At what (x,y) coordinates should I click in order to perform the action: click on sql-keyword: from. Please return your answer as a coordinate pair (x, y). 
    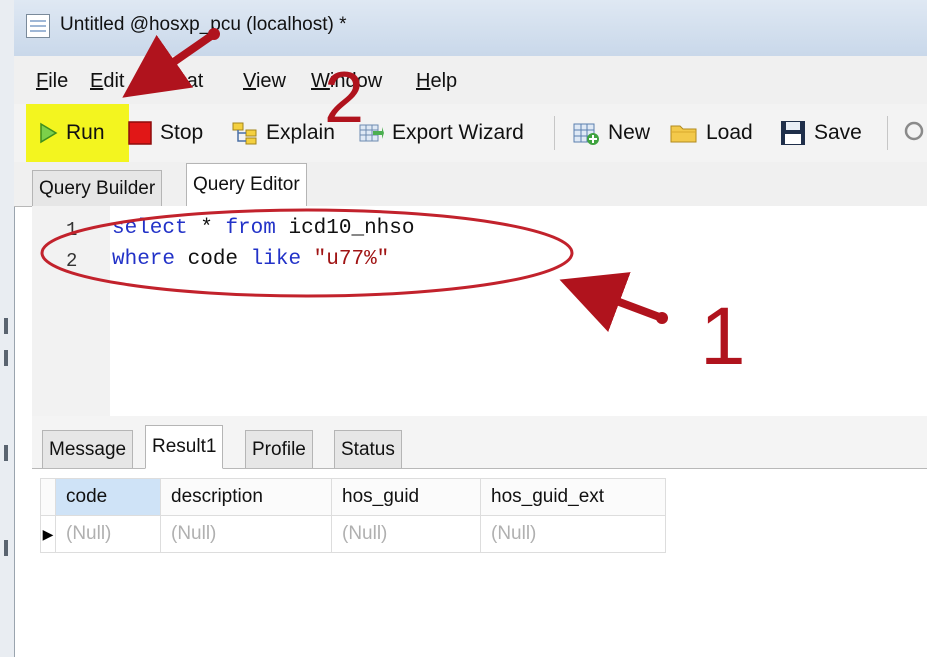
    Looking at the image, I should click on (250, 228).